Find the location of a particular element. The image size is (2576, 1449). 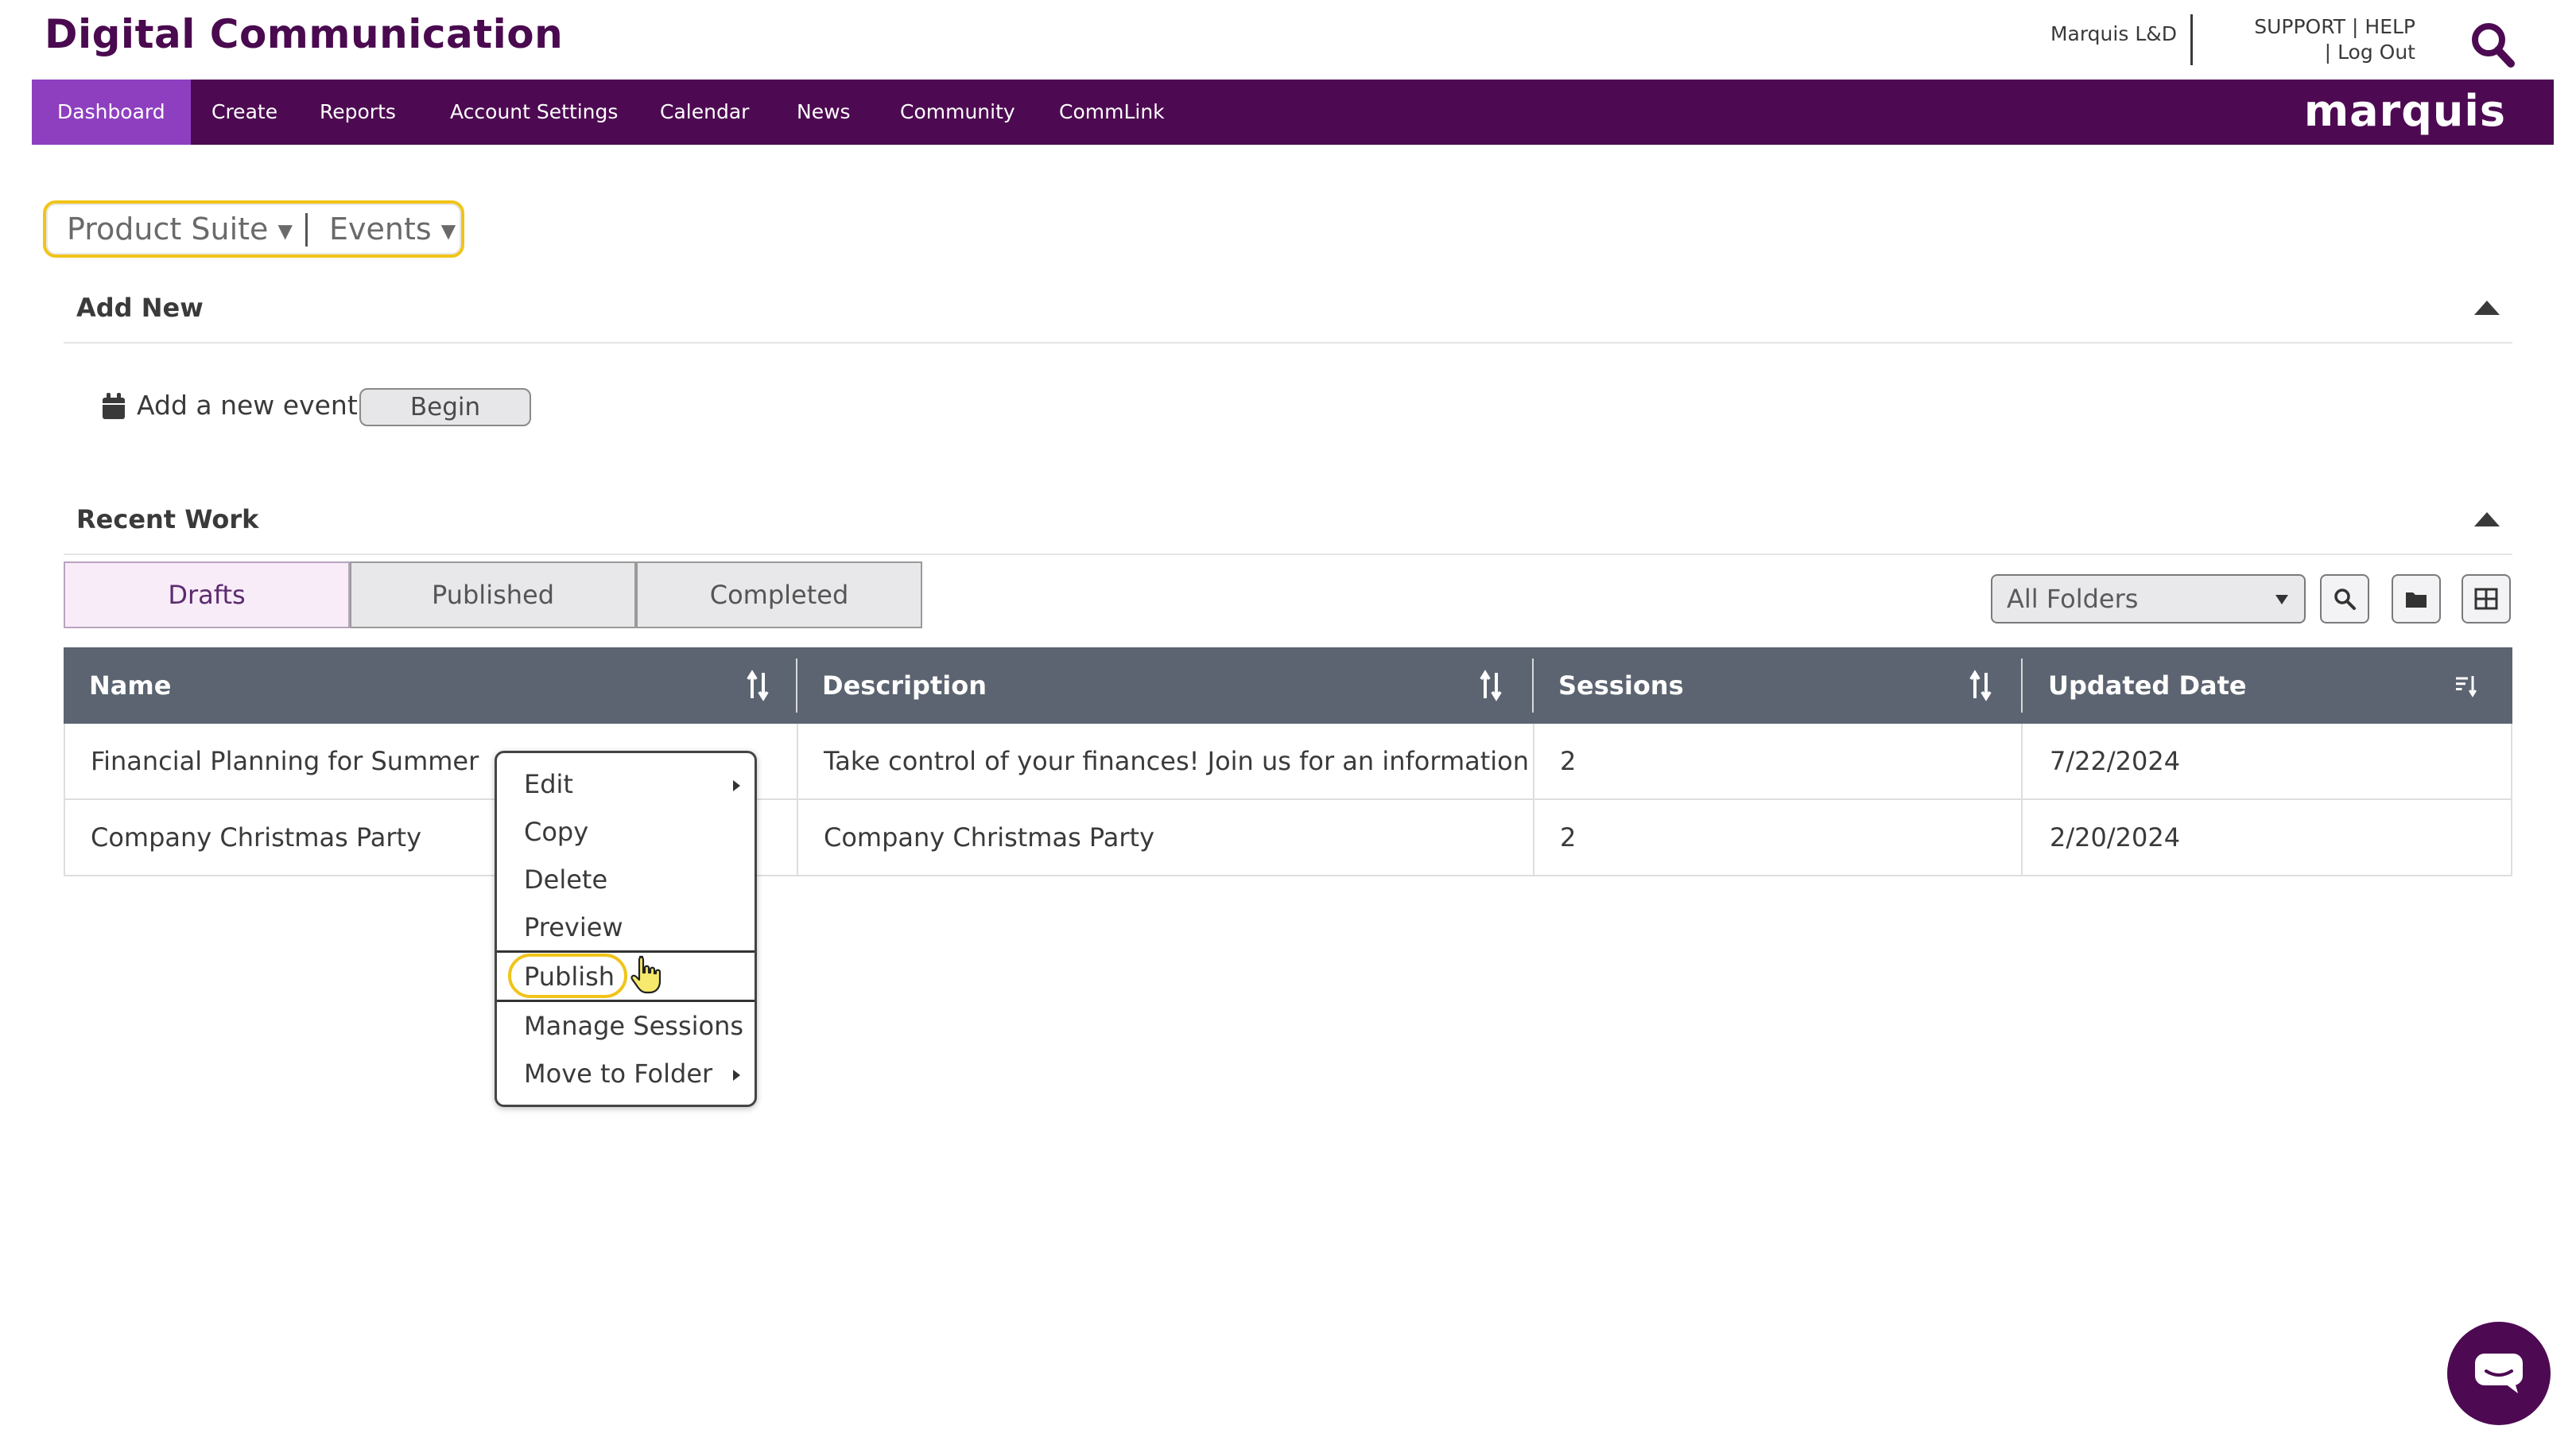

nav-news: News is located at coordinates (824, 112).